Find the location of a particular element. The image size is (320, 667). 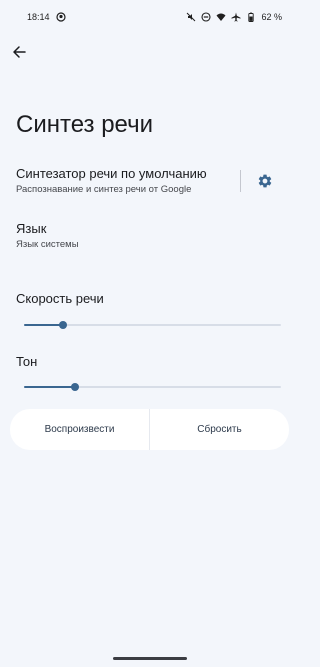

status-time: 18:14 is located at coordinates (38, 17).